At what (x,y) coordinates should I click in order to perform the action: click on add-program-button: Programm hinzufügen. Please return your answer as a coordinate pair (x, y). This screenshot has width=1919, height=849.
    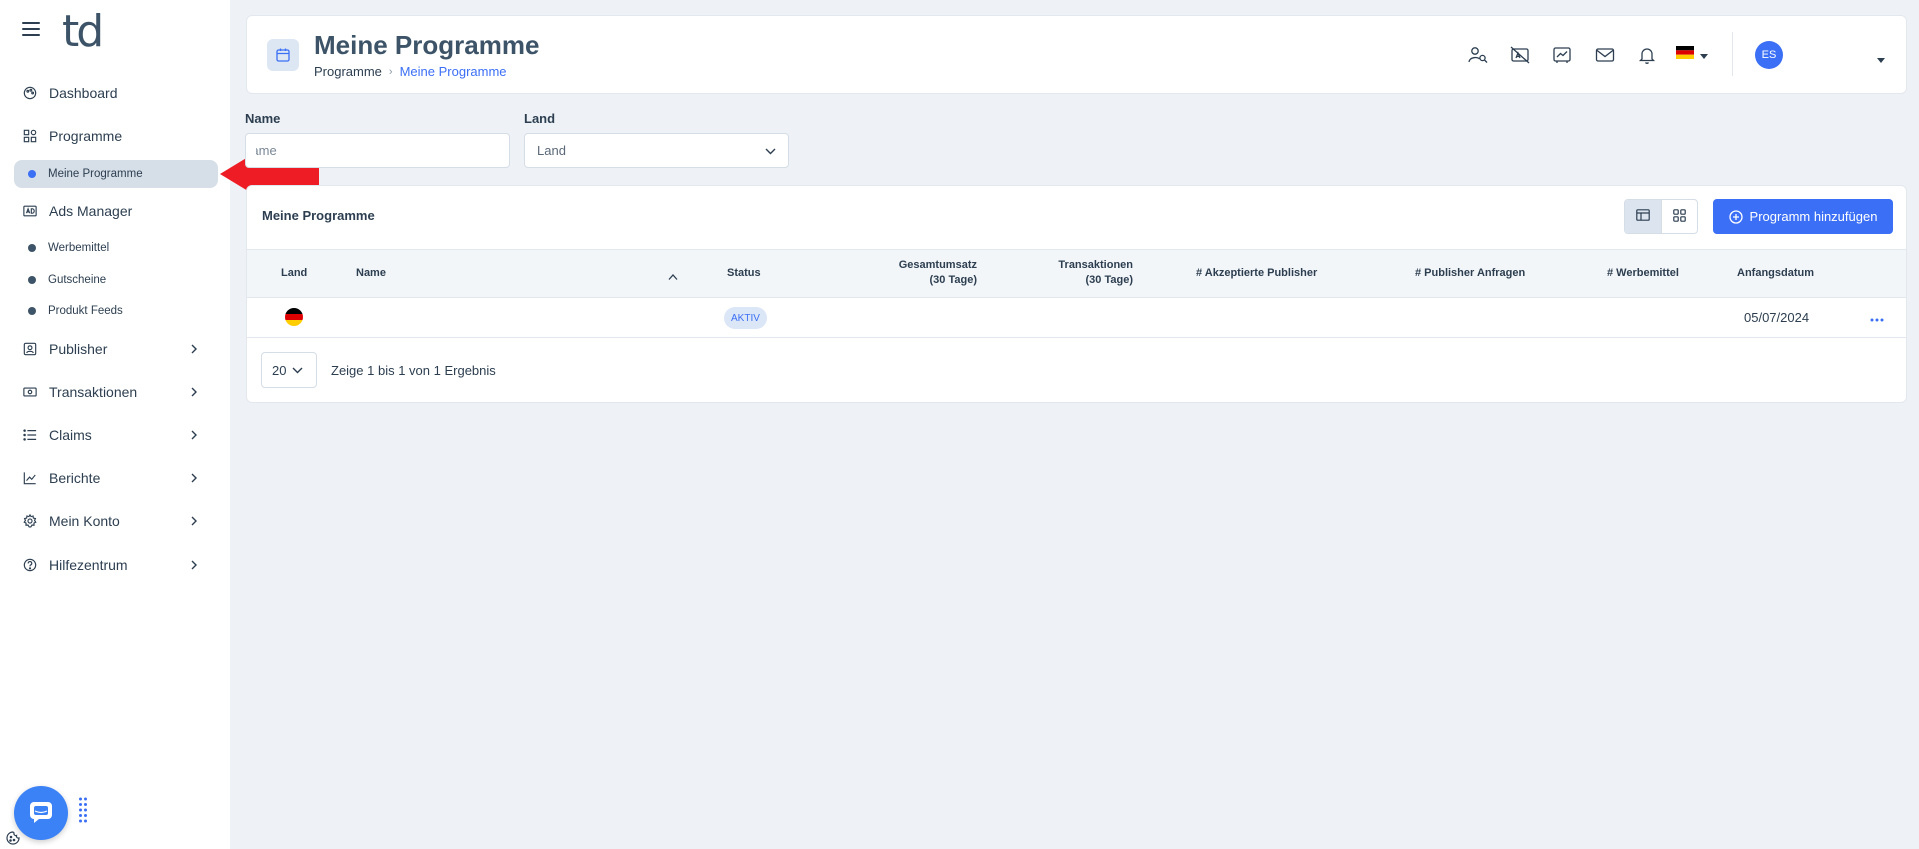
    Looking at the image, I should click on (1803, 216).